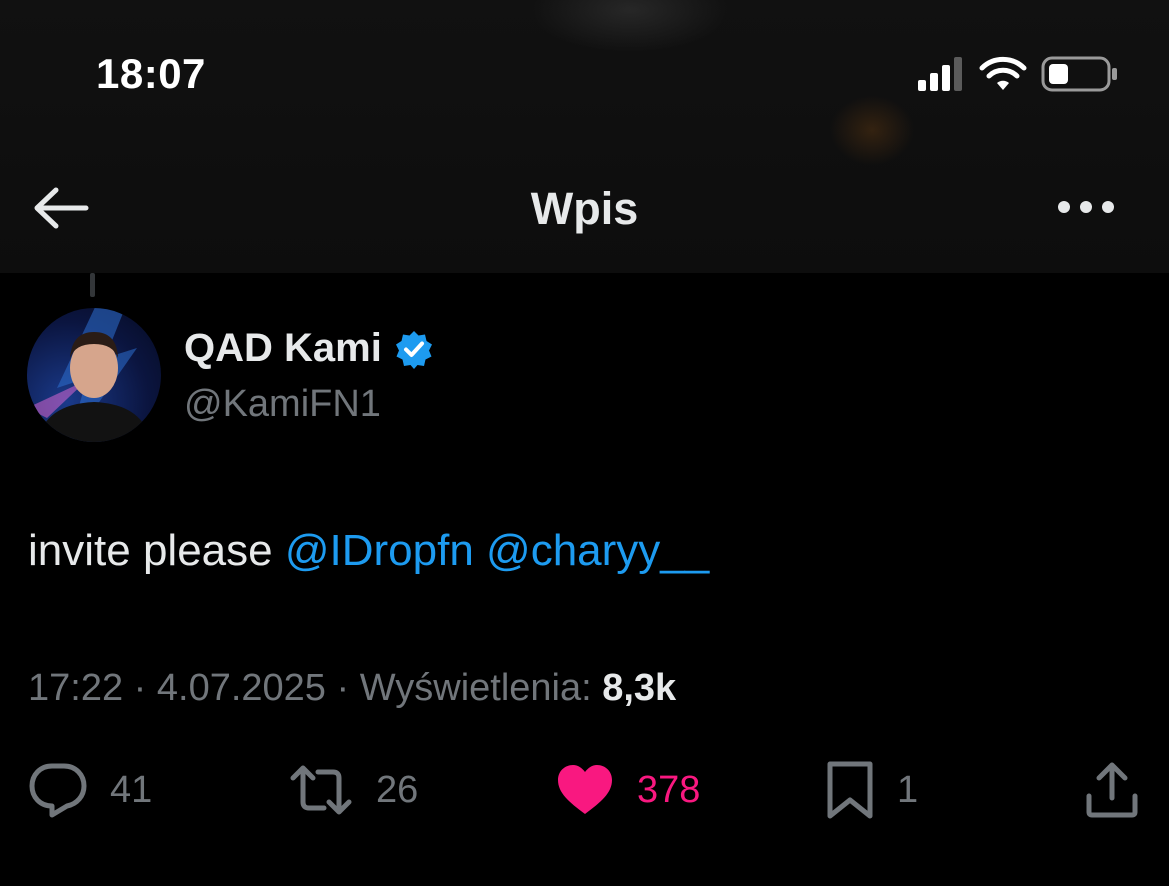 This screenshot has width=1169, height=886. Describe the element at coordinates (150, 550) in the screenshot. I see `tweet-text-body: invite please` at that location.